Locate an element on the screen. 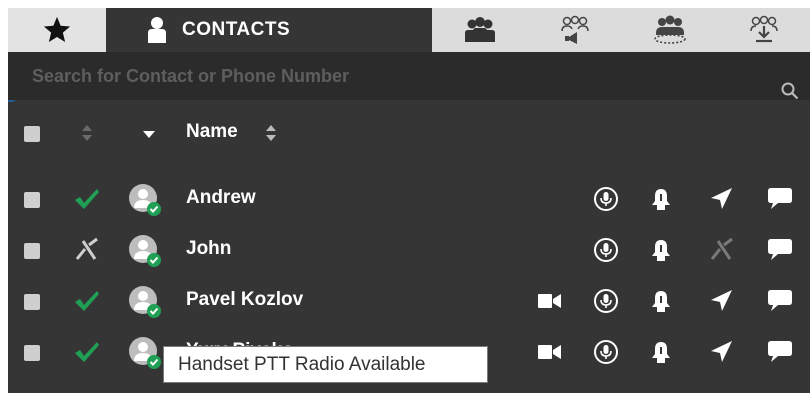  tab-download-groups is located at coordinates (763, 30).